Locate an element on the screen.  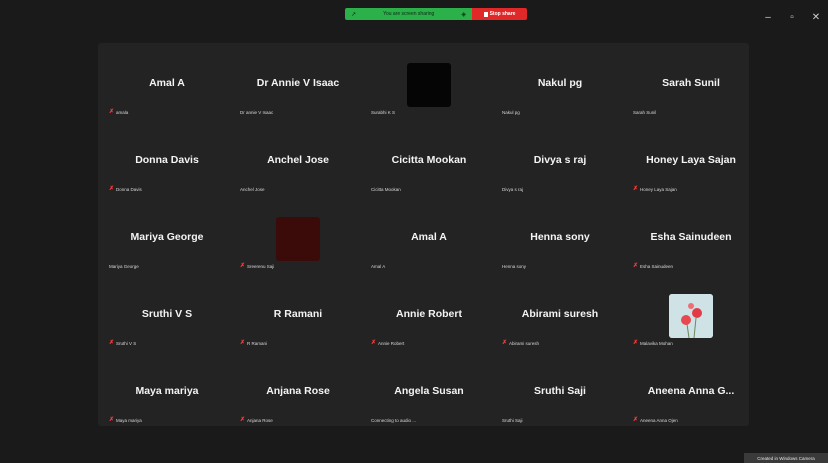
participant-label-text: Mariya George is located at coordinates (124, 266).